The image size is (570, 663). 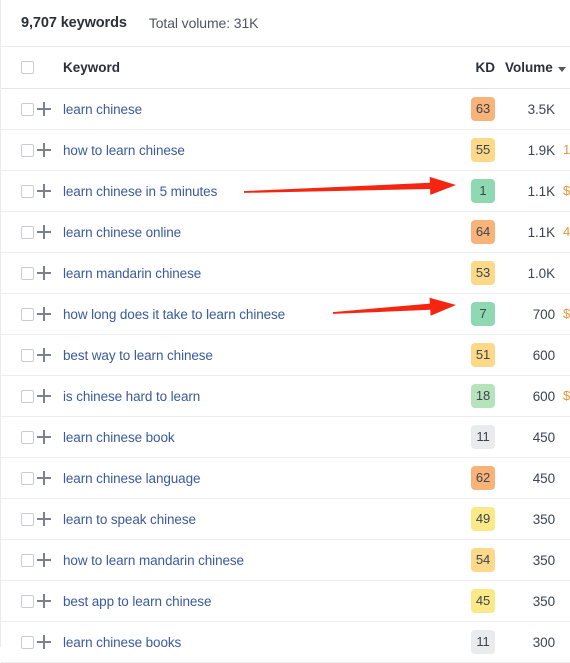 I want to click on keyword-cell: learn chinese language, so click(x=258, y=478).